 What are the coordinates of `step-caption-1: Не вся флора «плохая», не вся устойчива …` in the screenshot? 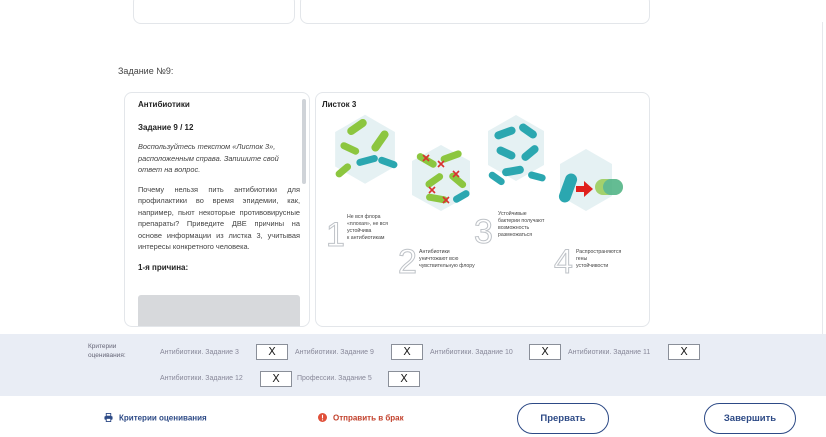 It's located at (368, 227).